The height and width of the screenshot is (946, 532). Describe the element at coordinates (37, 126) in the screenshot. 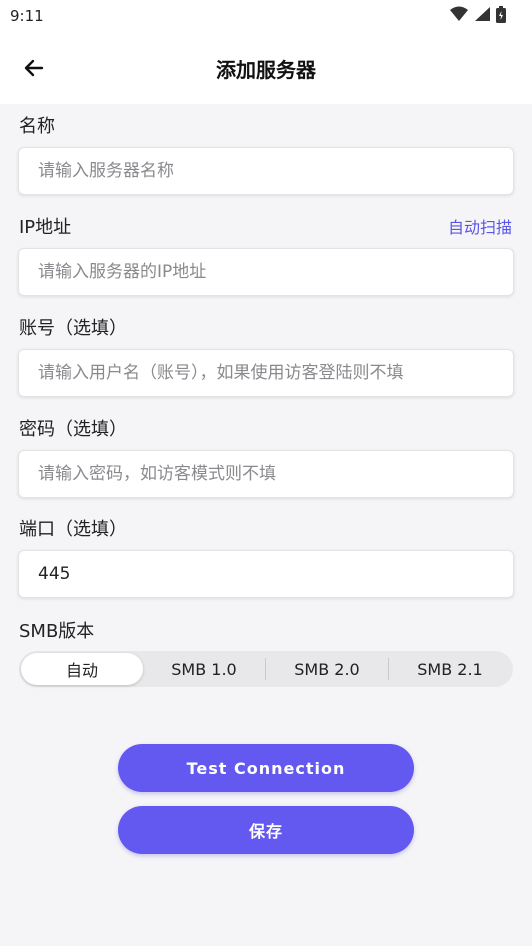

I see `name-label: 名称` at that location.